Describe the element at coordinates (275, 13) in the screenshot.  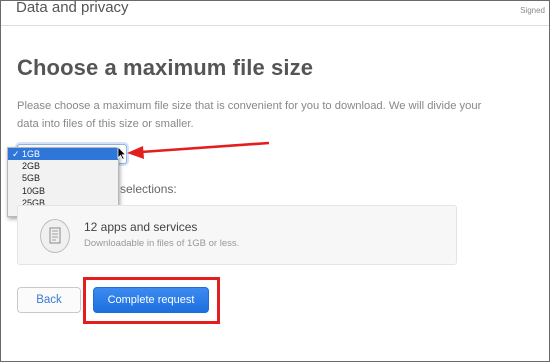
I see `top-bar: Data and privacy Signed` at that location.